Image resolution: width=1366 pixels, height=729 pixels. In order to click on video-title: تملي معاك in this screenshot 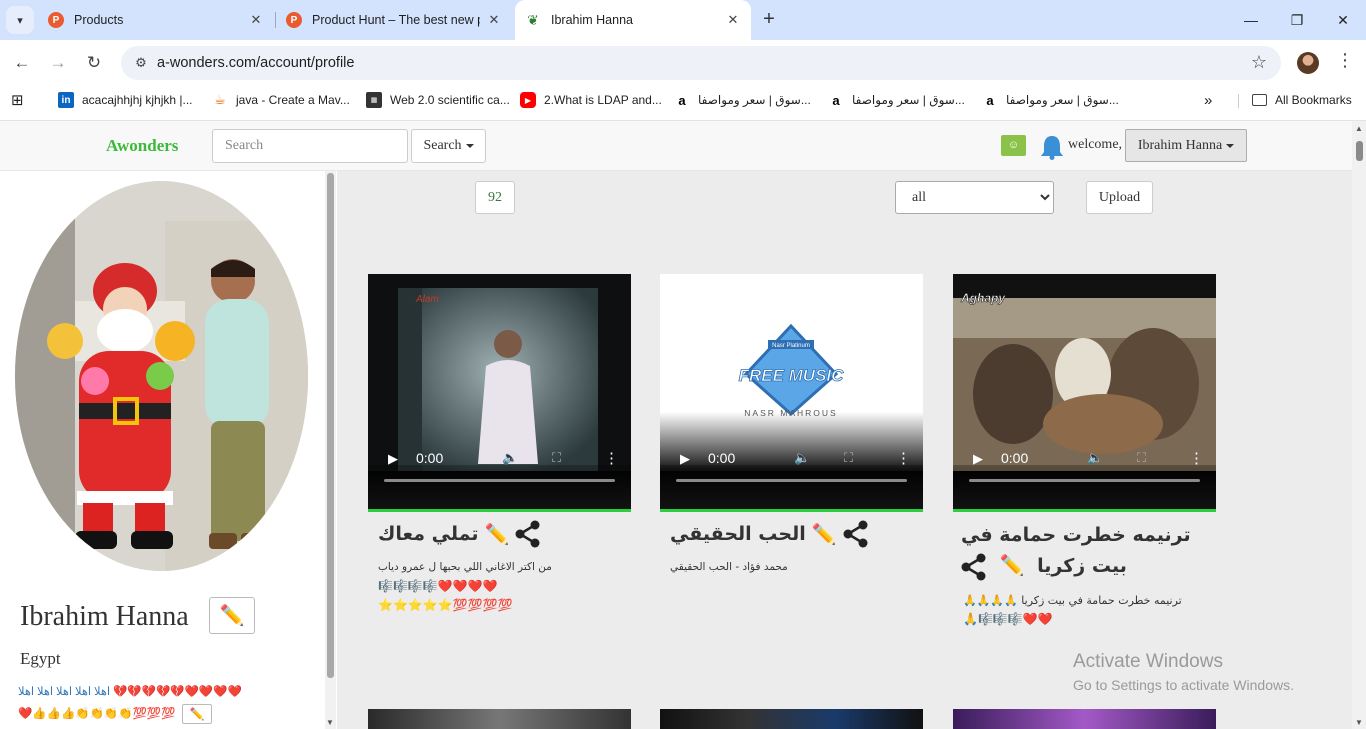, I will do `click(428, 534)`.